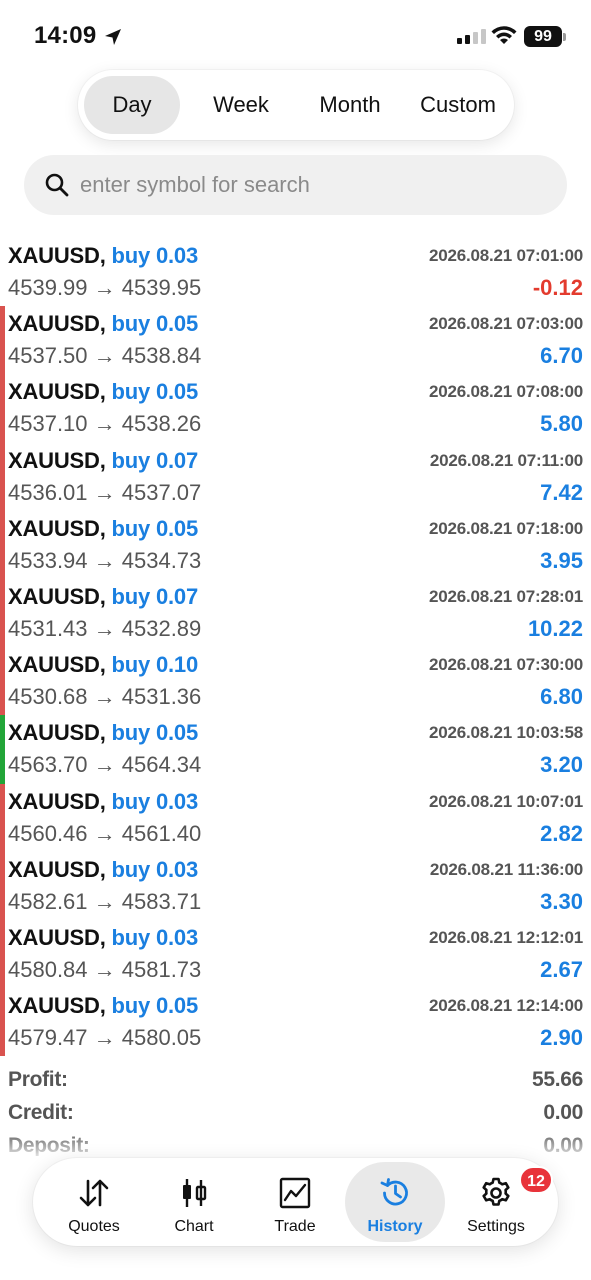  I want to click on tab-chart: Chart, so click(194, 1202).